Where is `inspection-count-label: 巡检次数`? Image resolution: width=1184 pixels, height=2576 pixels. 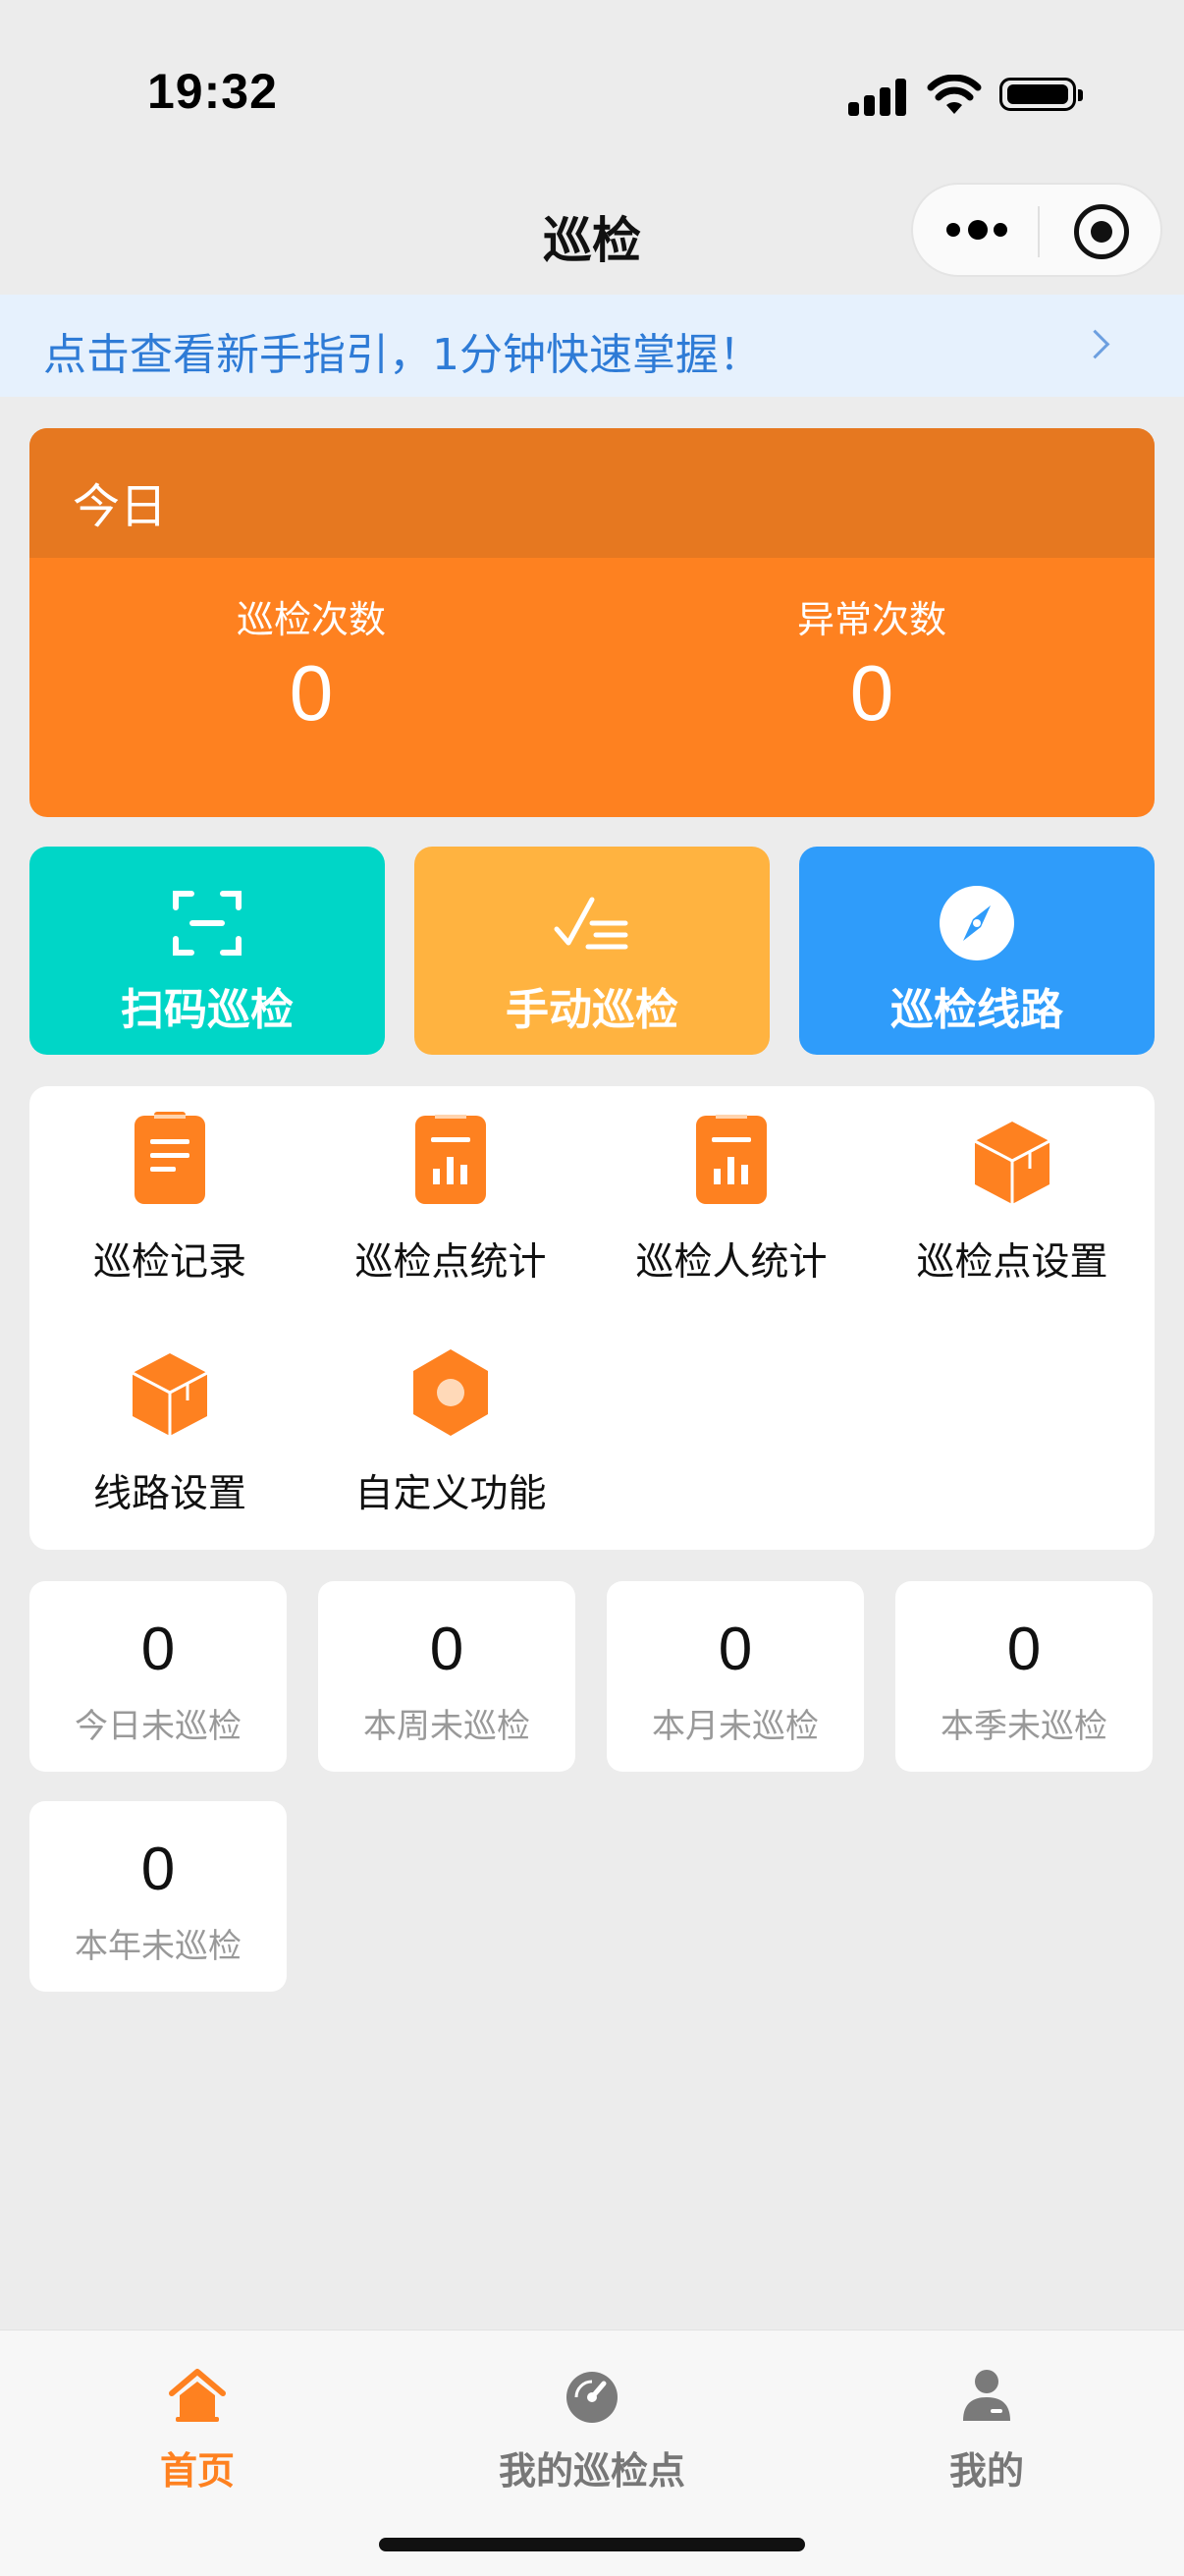 inspection-count-label: 巡检次数 is located at coordinates (311, 619).